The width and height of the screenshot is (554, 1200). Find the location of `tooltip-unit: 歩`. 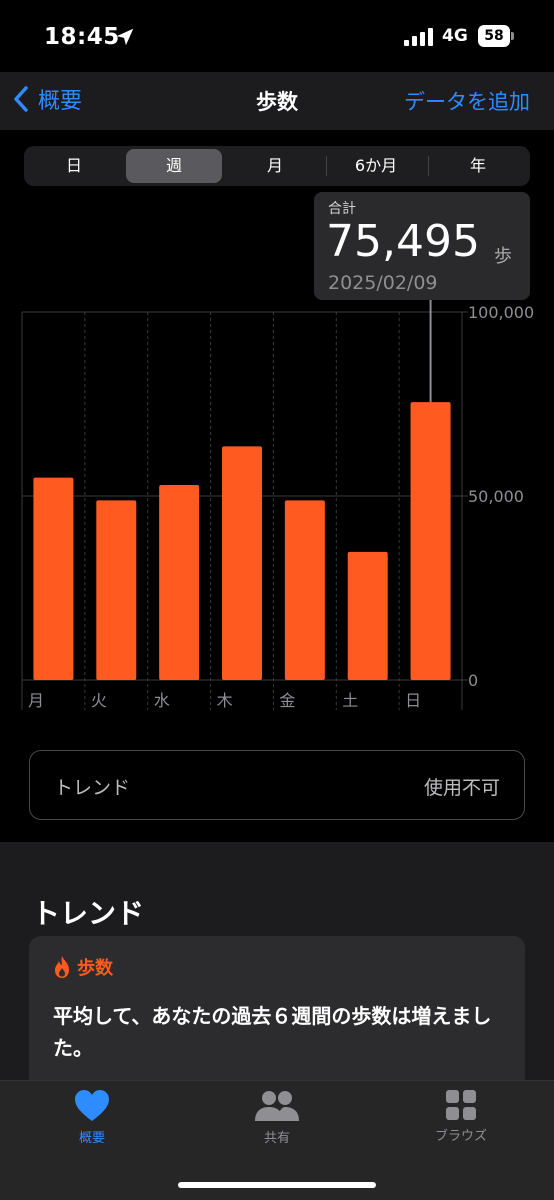

tooltip-unit: 歩 is located at coordinates (503, 256).